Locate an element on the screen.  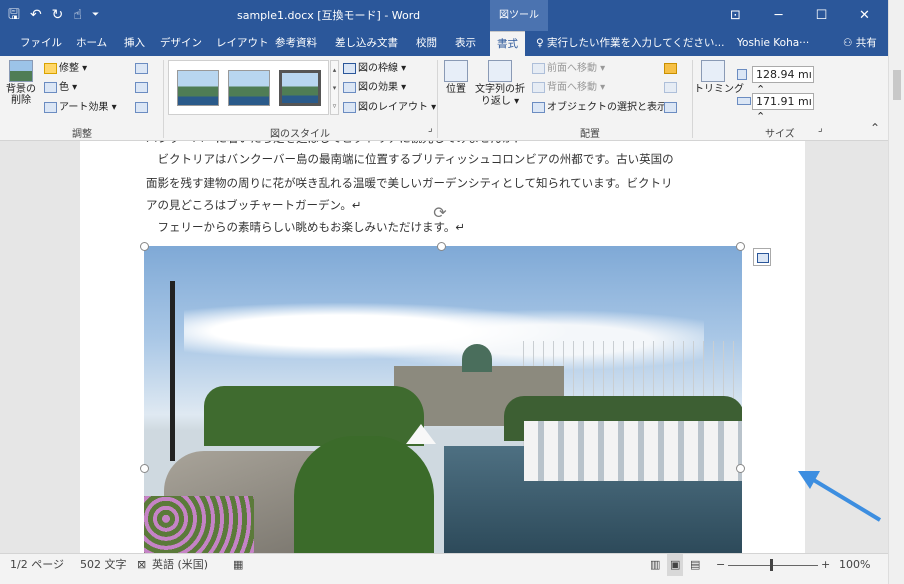
paragraph-line: アの見どころはブッチャートガーデン。↵ is located at coordinates (253, 205).